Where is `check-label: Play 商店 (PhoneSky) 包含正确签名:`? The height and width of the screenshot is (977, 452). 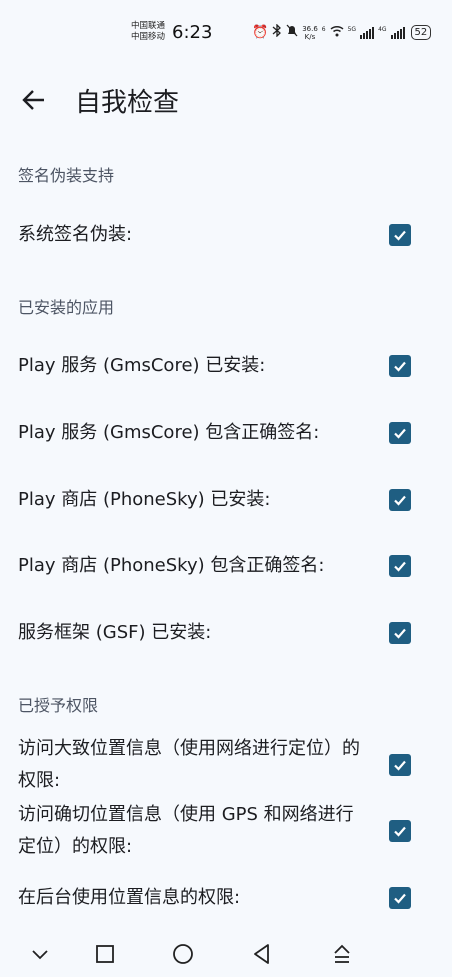
check-label: Play 商店 (PhoneSky) 包含正确签名: is located at coordinates (171, 565).